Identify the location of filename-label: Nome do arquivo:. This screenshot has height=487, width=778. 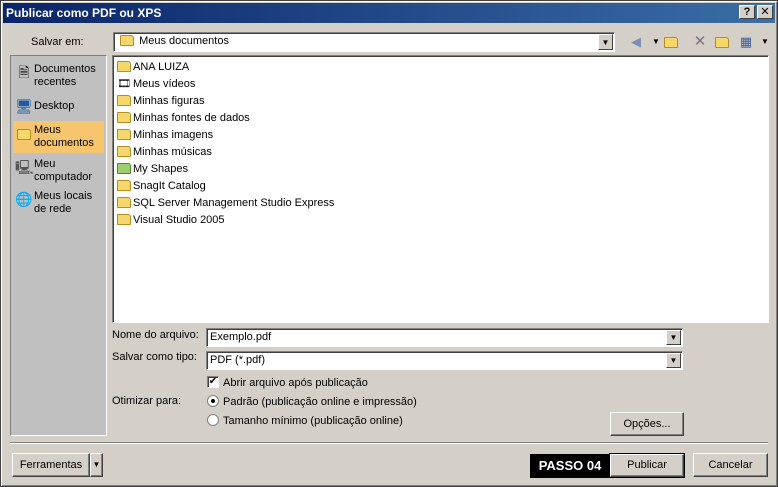
(155, 335).